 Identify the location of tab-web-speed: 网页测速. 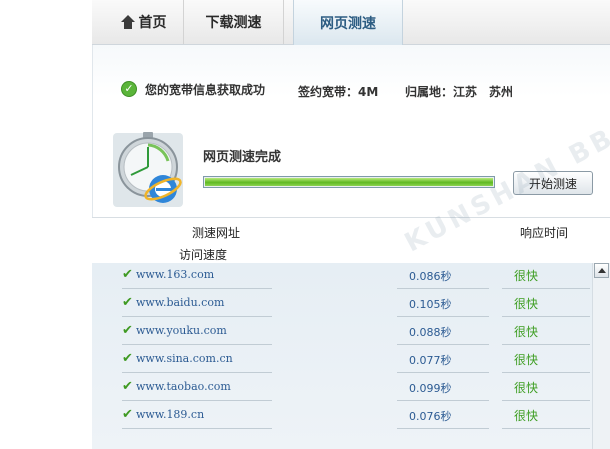
(348, 22).